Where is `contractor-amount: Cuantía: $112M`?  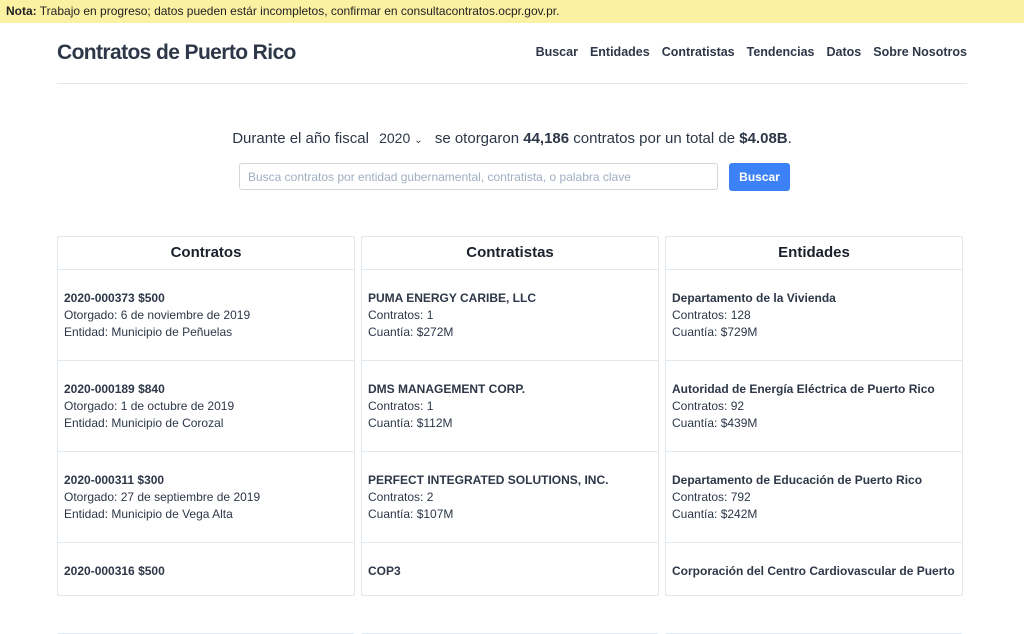
contractor-amount: Cuantía: $112M is located at coordinates (410, 423).